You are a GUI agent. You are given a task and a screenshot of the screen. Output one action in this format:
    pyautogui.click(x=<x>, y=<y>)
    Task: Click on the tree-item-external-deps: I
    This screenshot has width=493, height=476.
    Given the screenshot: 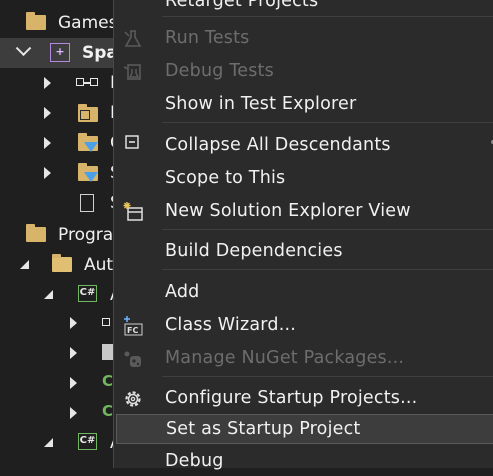 What is the action you would take?
    pyautogui.click(x=56, y=113)
    